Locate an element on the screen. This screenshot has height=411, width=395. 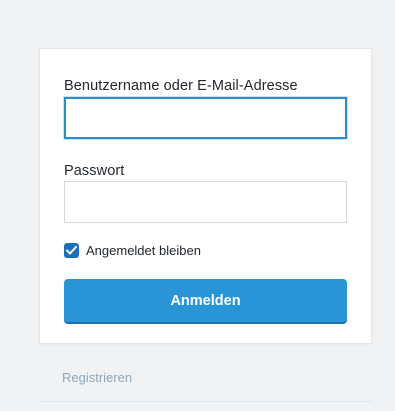
register-link: Registrieren is located at coordinates (97, 377).